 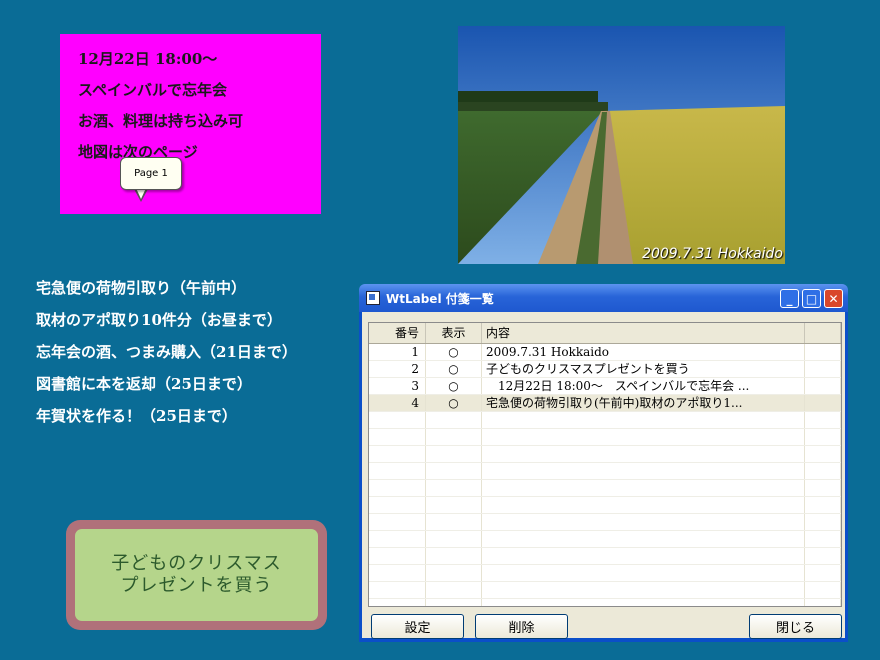 What do you see at coordinates (161, 121) in the screenshot?
I see `note-line: お酒、料理は持ち込み可` at bounding box center [161, 121].